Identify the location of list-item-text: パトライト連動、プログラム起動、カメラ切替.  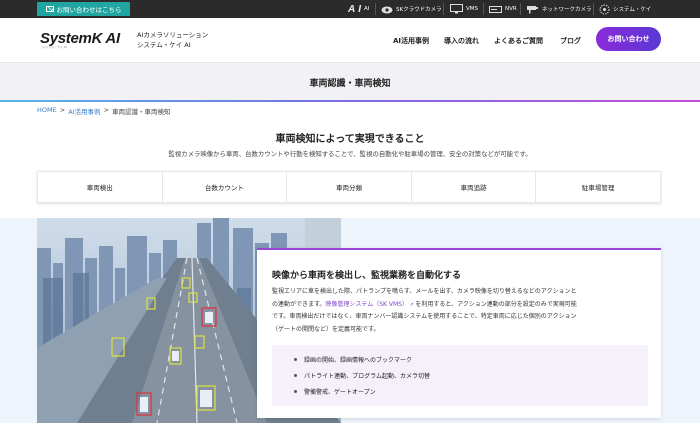
(367, 376).